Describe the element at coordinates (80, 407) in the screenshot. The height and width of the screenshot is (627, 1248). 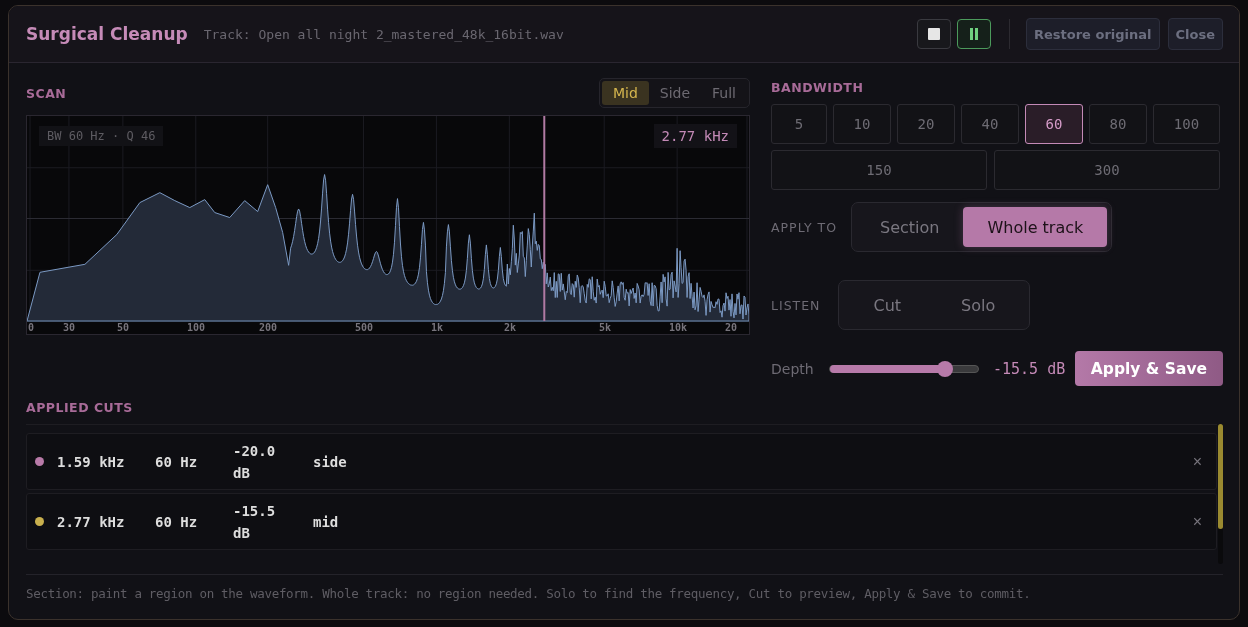
I see `section-label: APPLIED CUTS` at that location.